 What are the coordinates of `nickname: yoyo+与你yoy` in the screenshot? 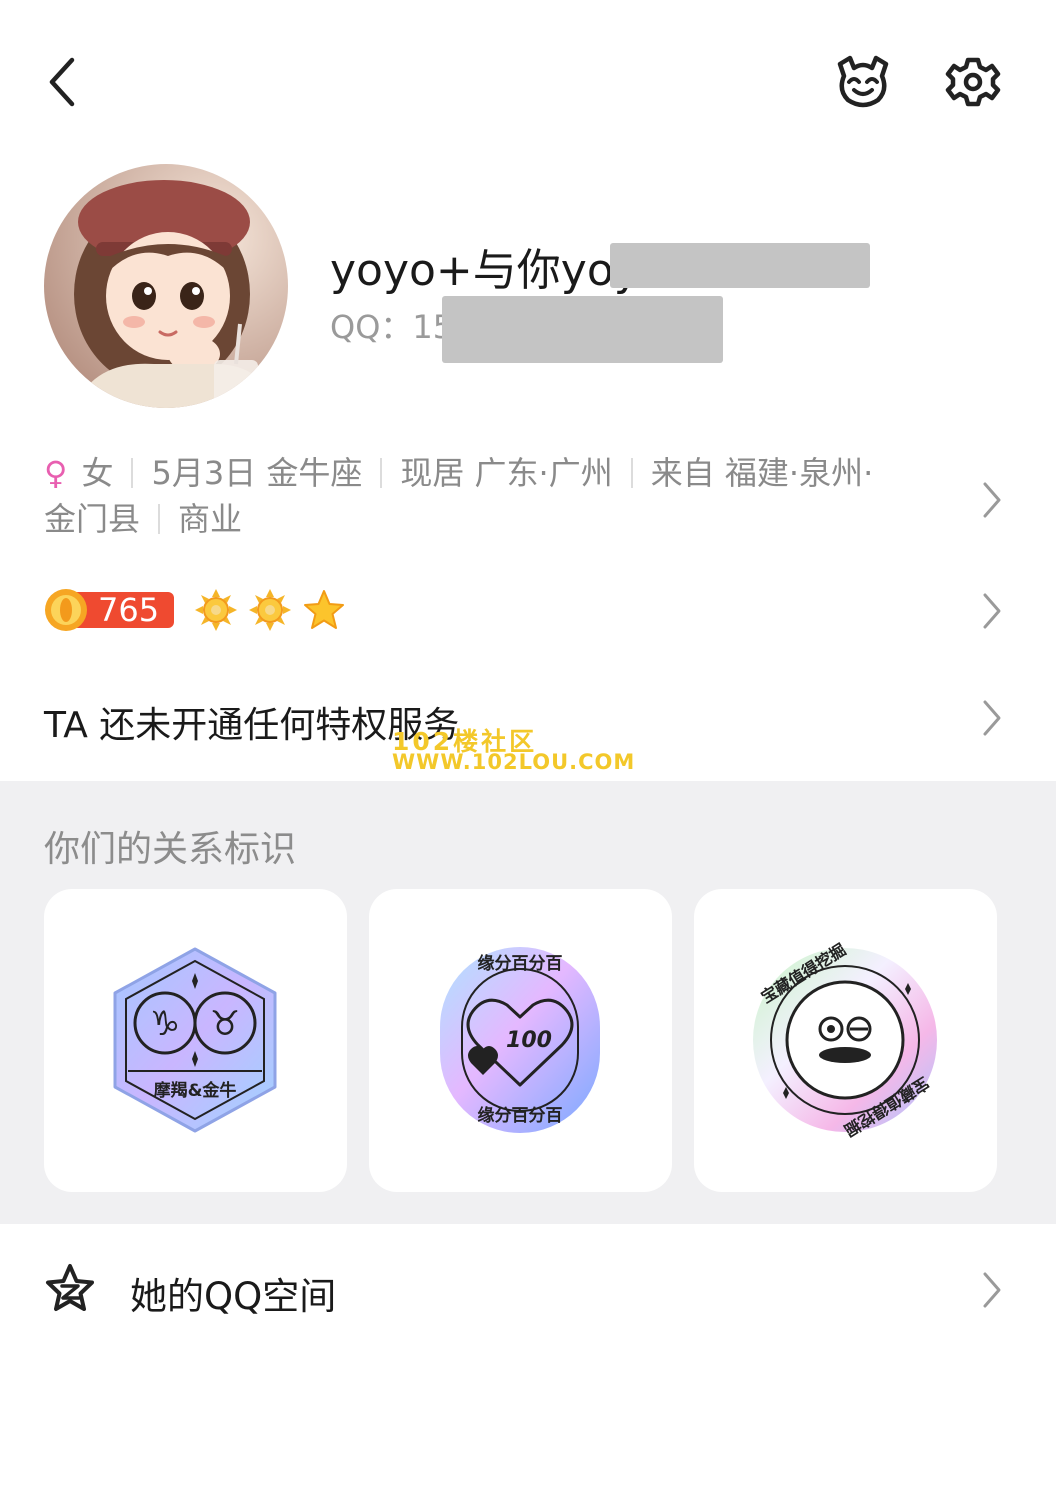 It's located at (485, 270).